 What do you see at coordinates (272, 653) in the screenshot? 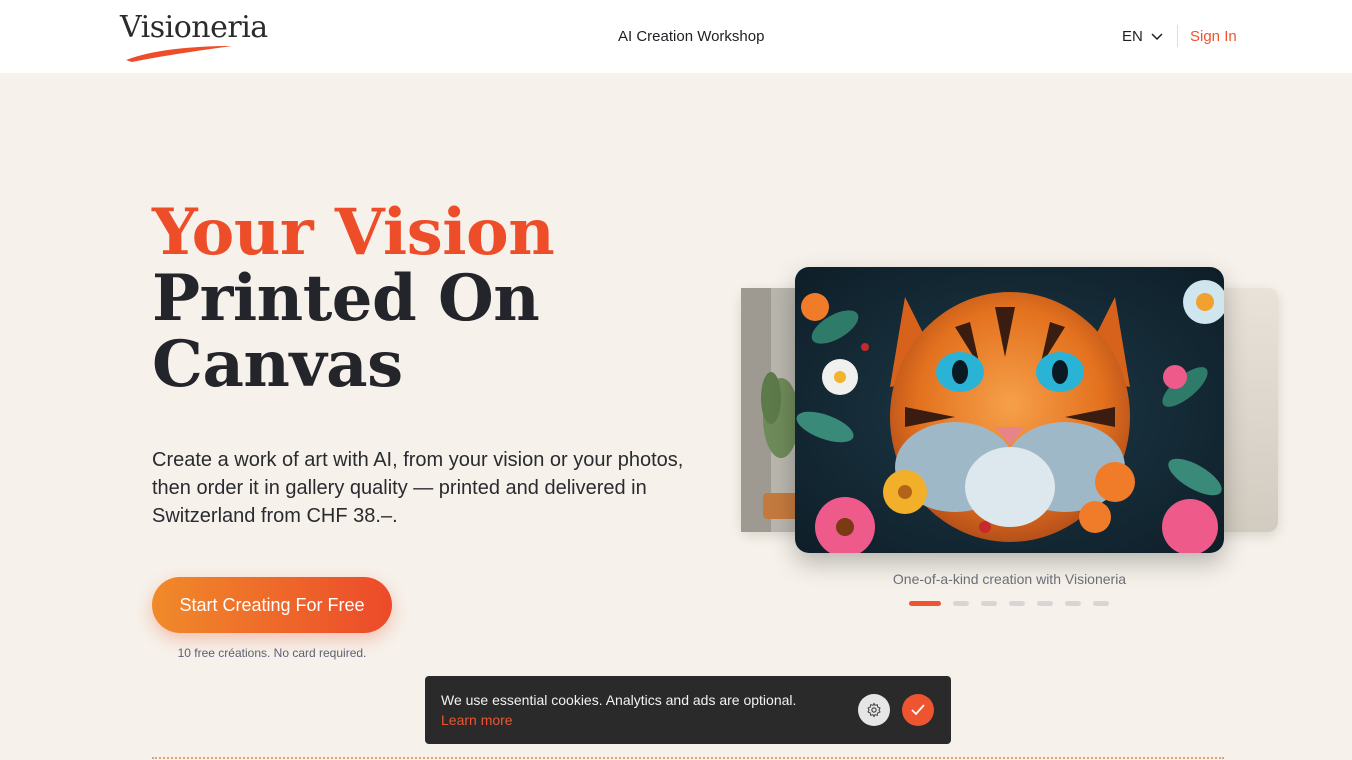
I see `cta-note: 10 free créations. No card required.` at bounding box center [272, 653].